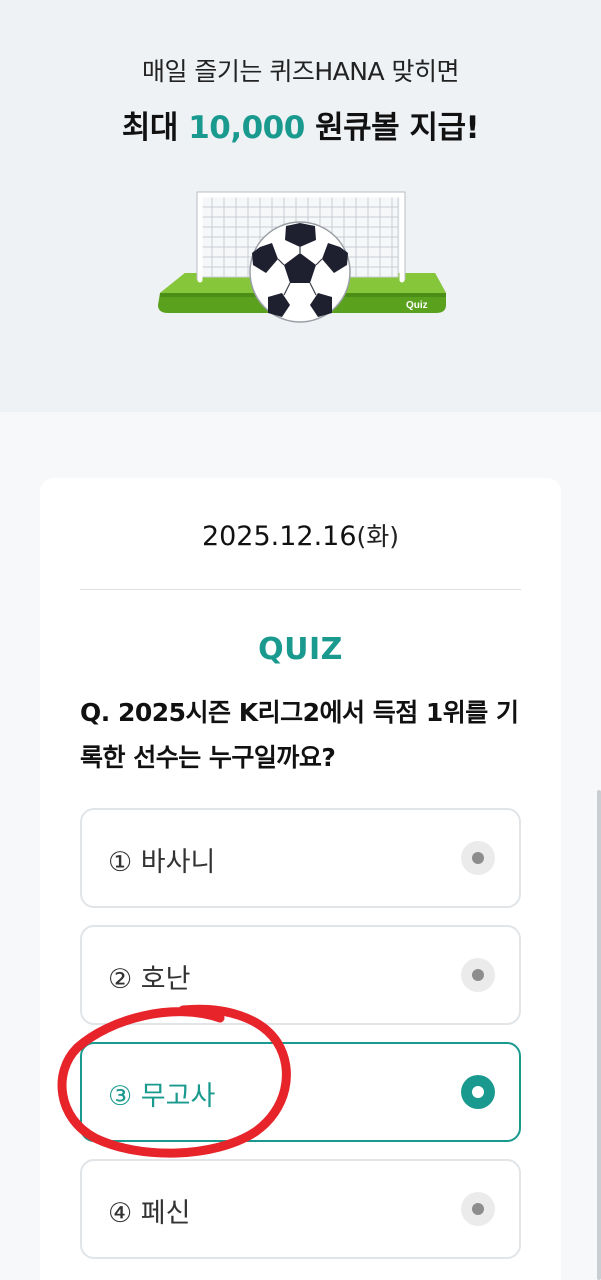 This screenshot has width=601, height=1280. What do you see at coordinates (300, 589) in the screenshot?
I see `divider` at bounding box center [300, 589].